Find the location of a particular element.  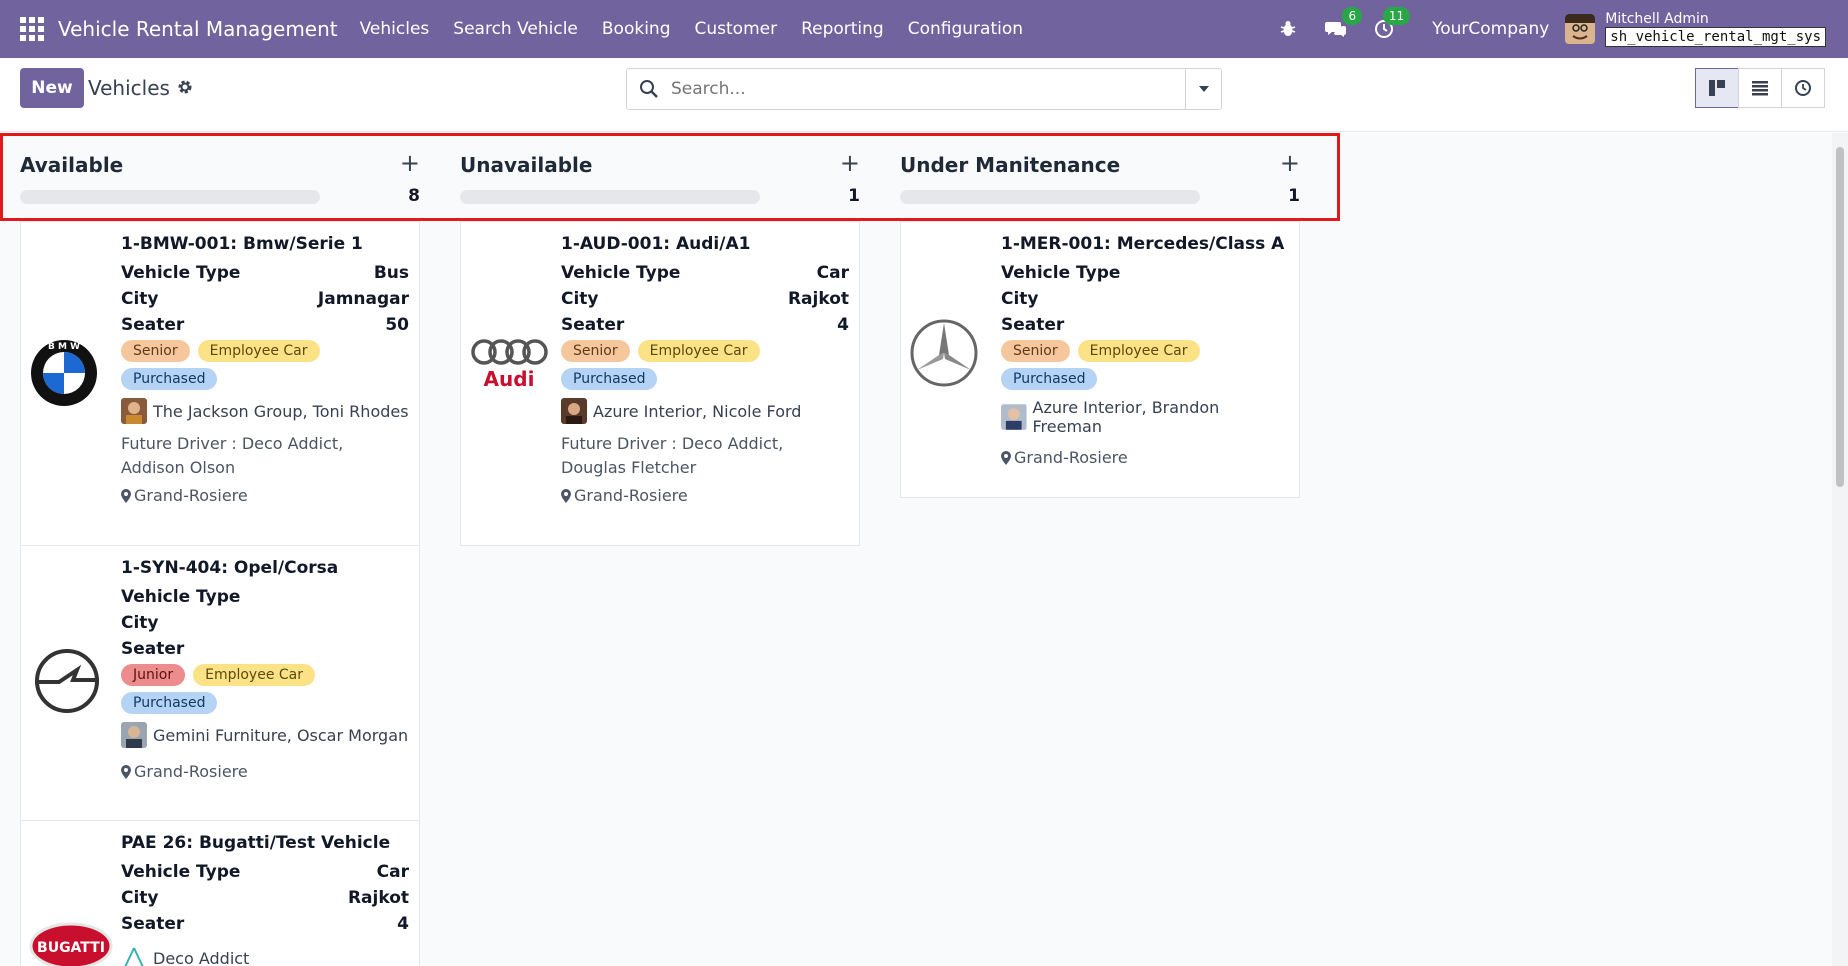

mercedes-logo-icon is located at coordinates (951, 360).